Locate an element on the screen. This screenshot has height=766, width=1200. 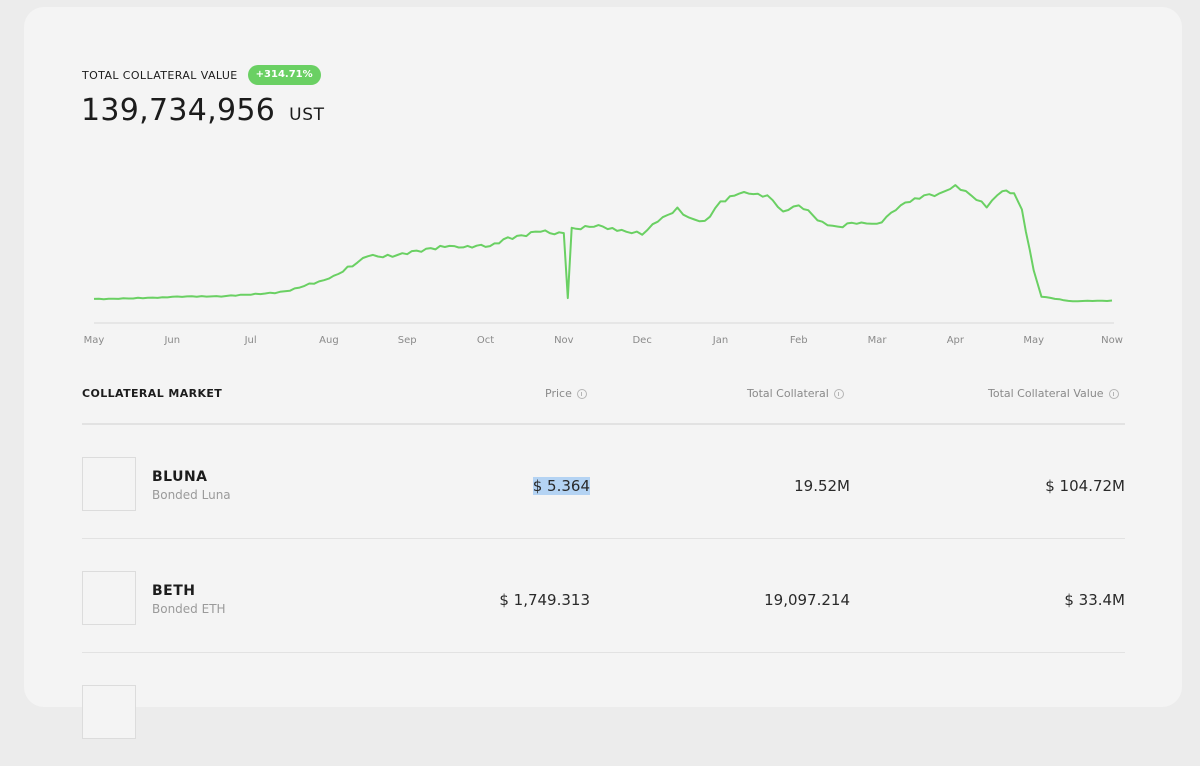
x-tick-label: Nov is located at coordinates (564, 340).